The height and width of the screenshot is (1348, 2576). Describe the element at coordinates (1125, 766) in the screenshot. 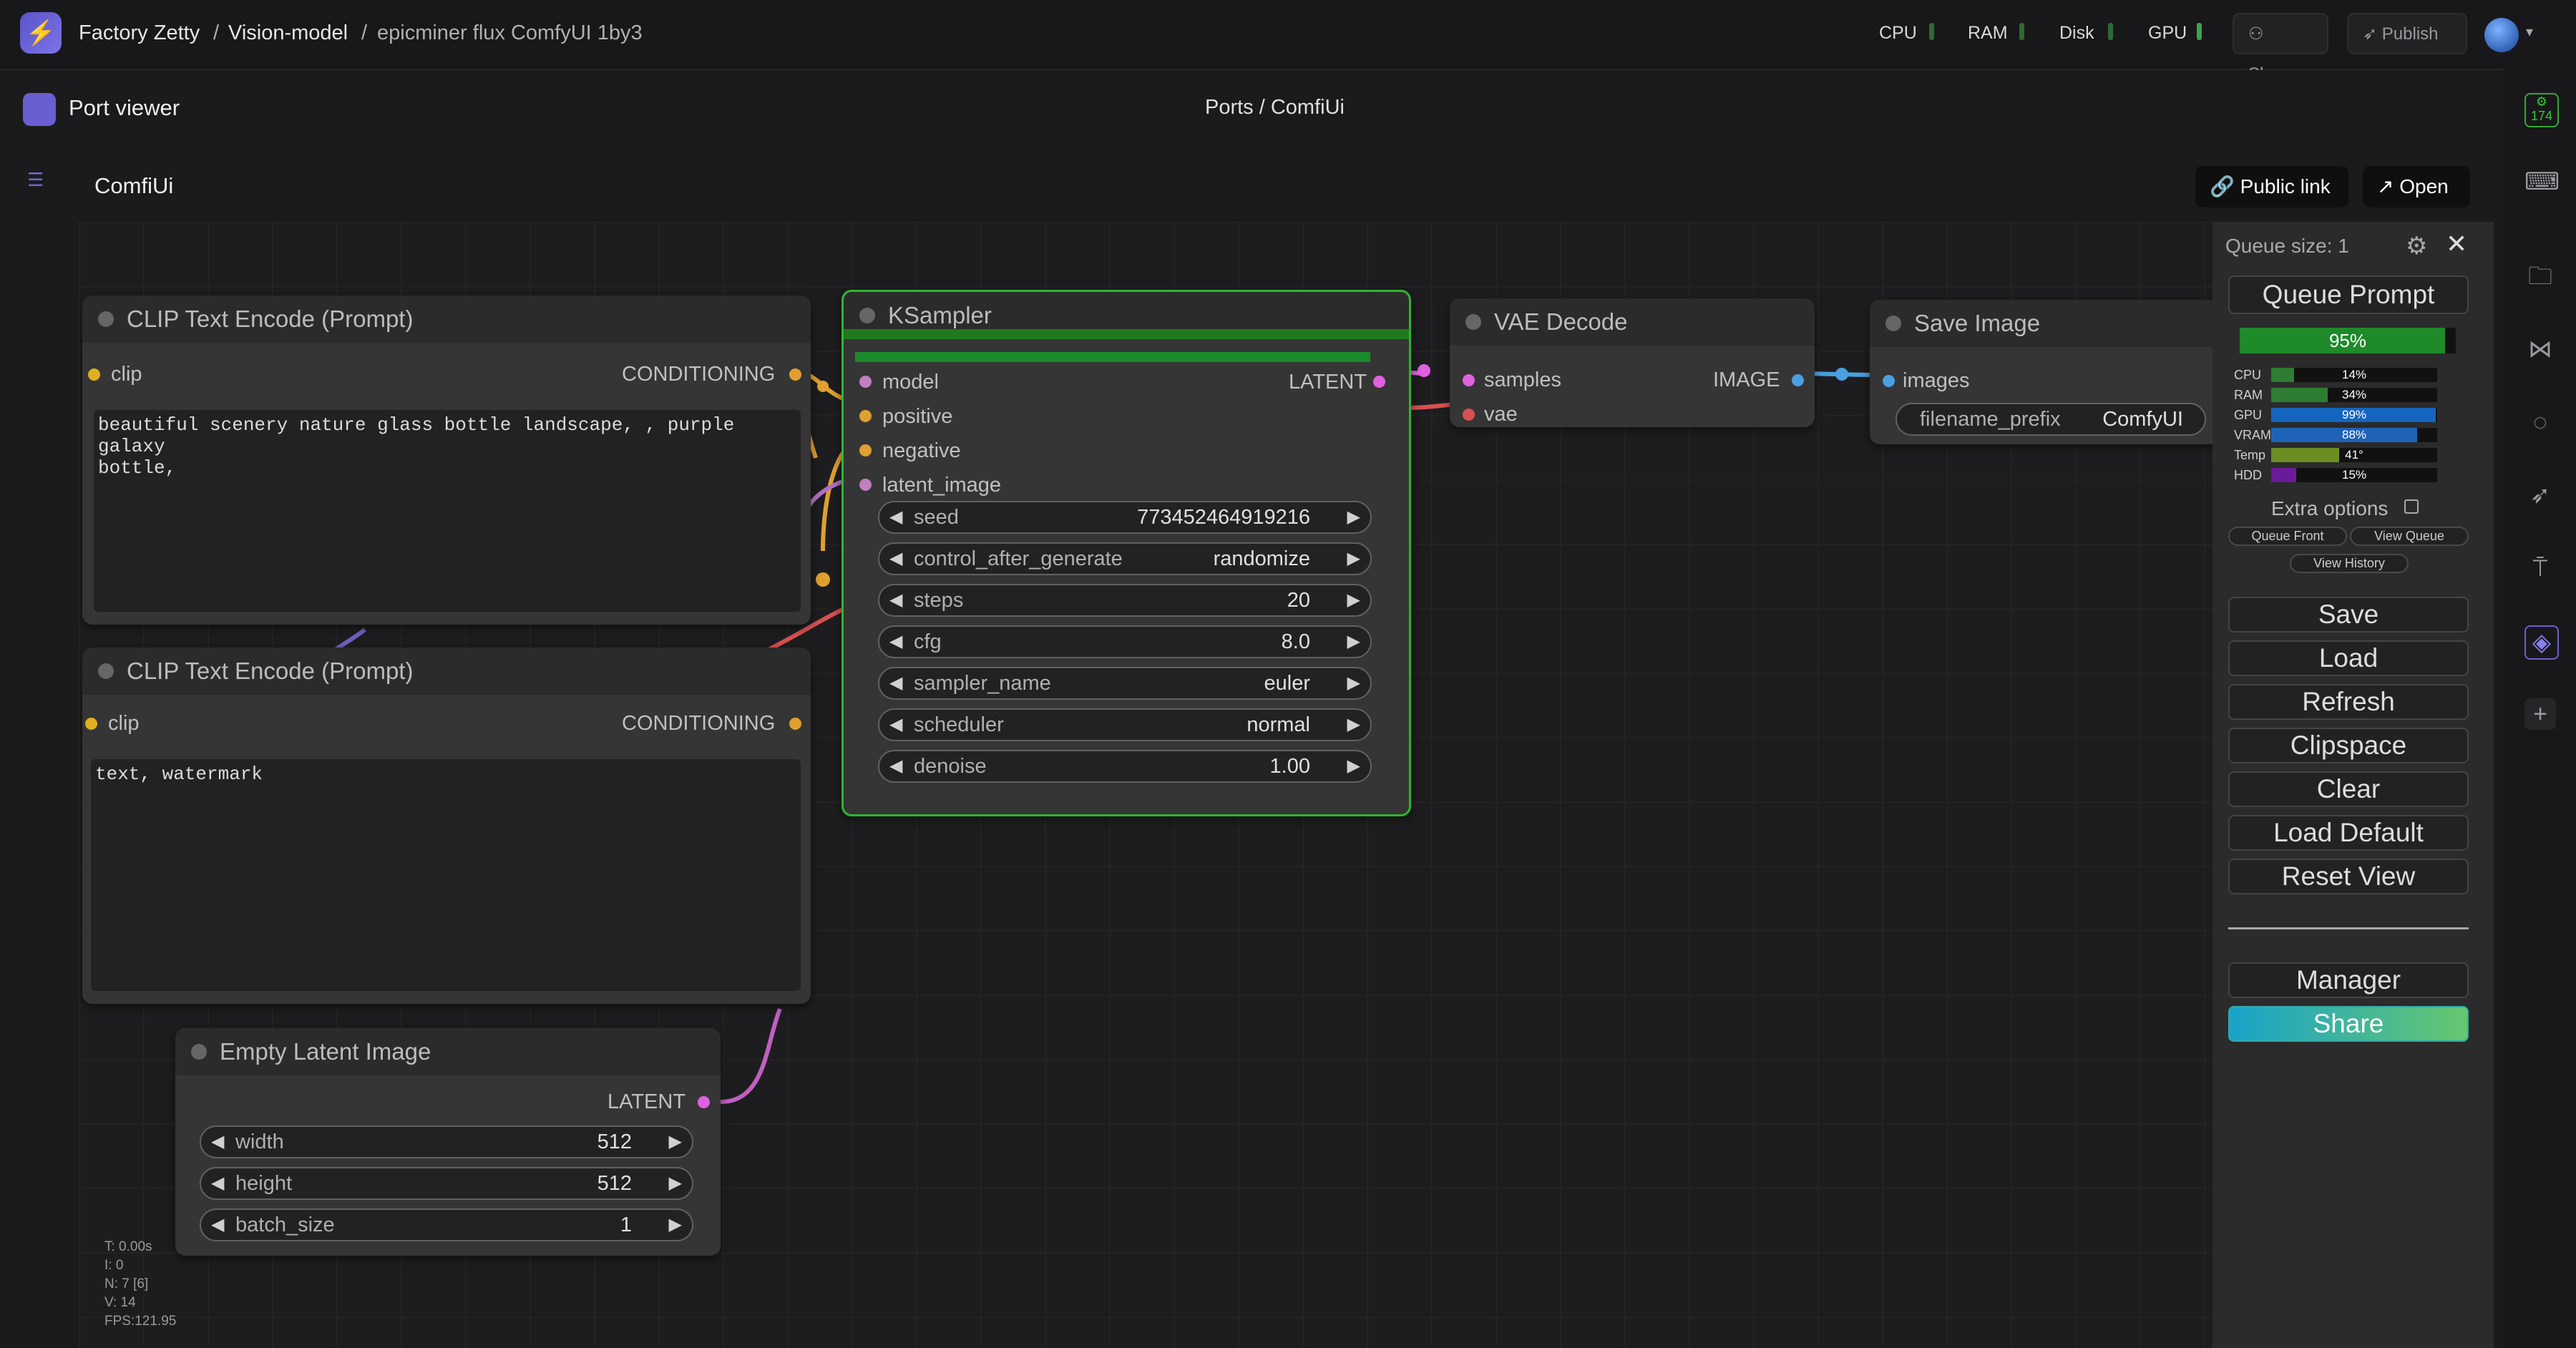

I see `widget-denoise: ◀ denoise 1.00 ▶` at that location.